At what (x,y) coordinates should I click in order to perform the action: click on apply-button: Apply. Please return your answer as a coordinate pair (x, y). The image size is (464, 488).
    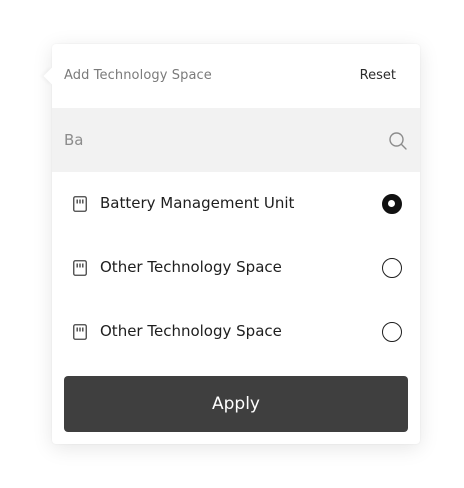
    Looking at the image, I should click on (236, 404).